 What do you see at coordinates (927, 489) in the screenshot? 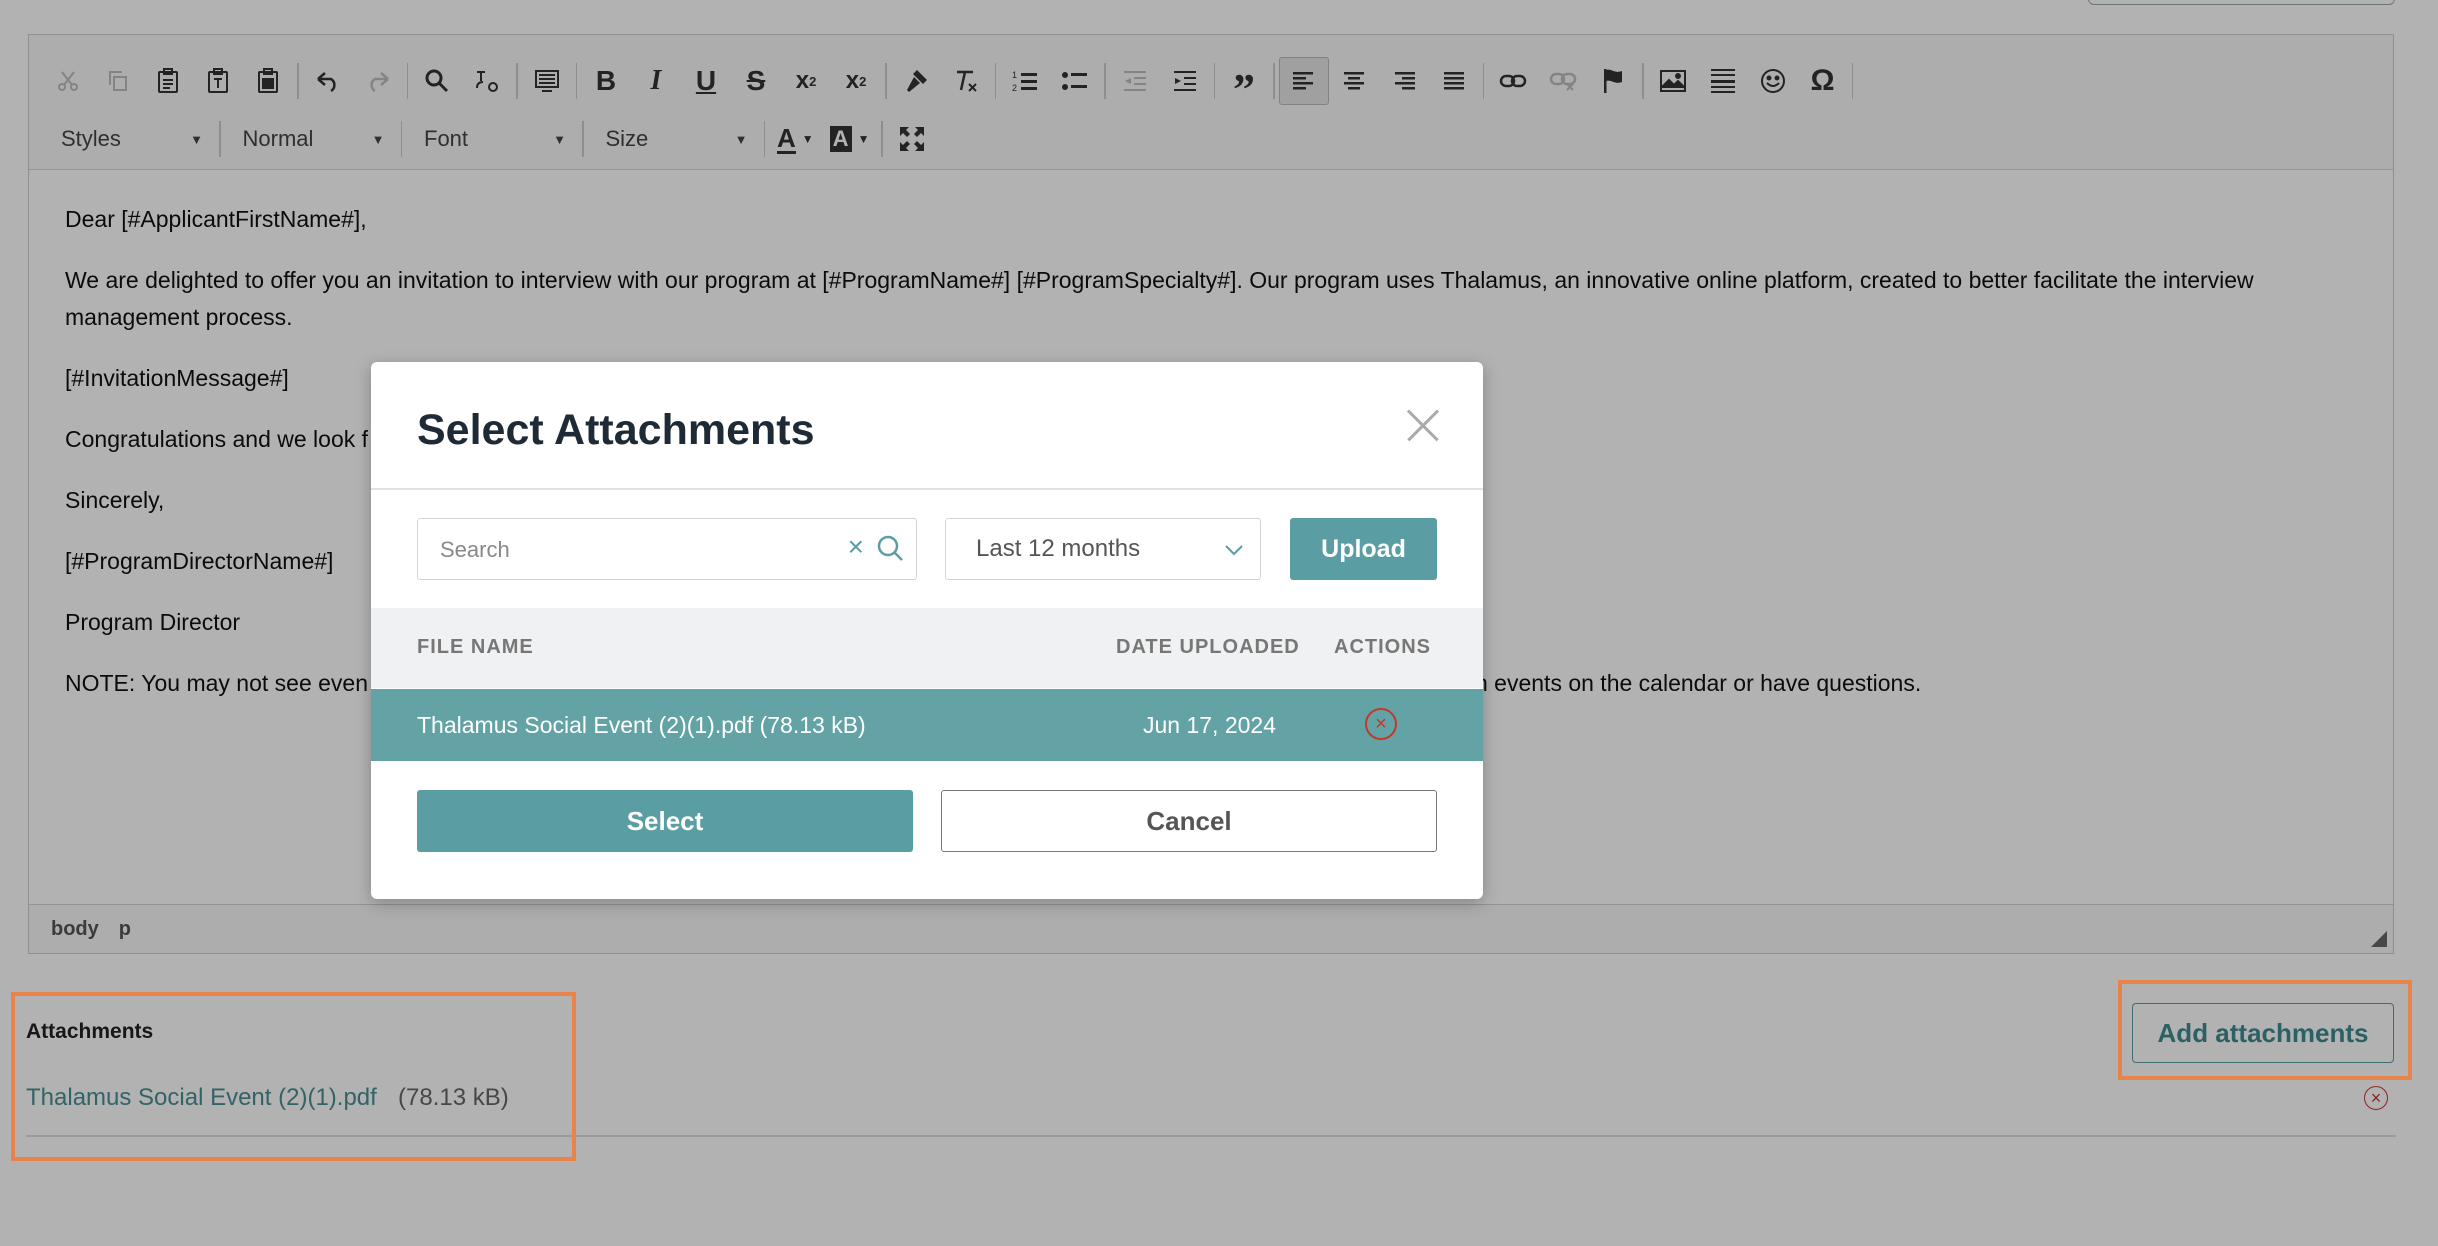
I see `modal-divider` at bounding box center [927, 489].